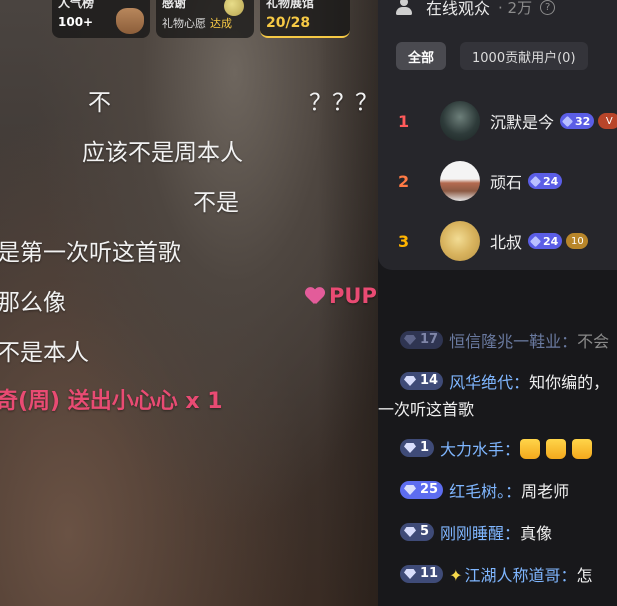 The width and height of the screenshot is (617, 606). I want to click on chat-text: 真像, so click(536, 533).